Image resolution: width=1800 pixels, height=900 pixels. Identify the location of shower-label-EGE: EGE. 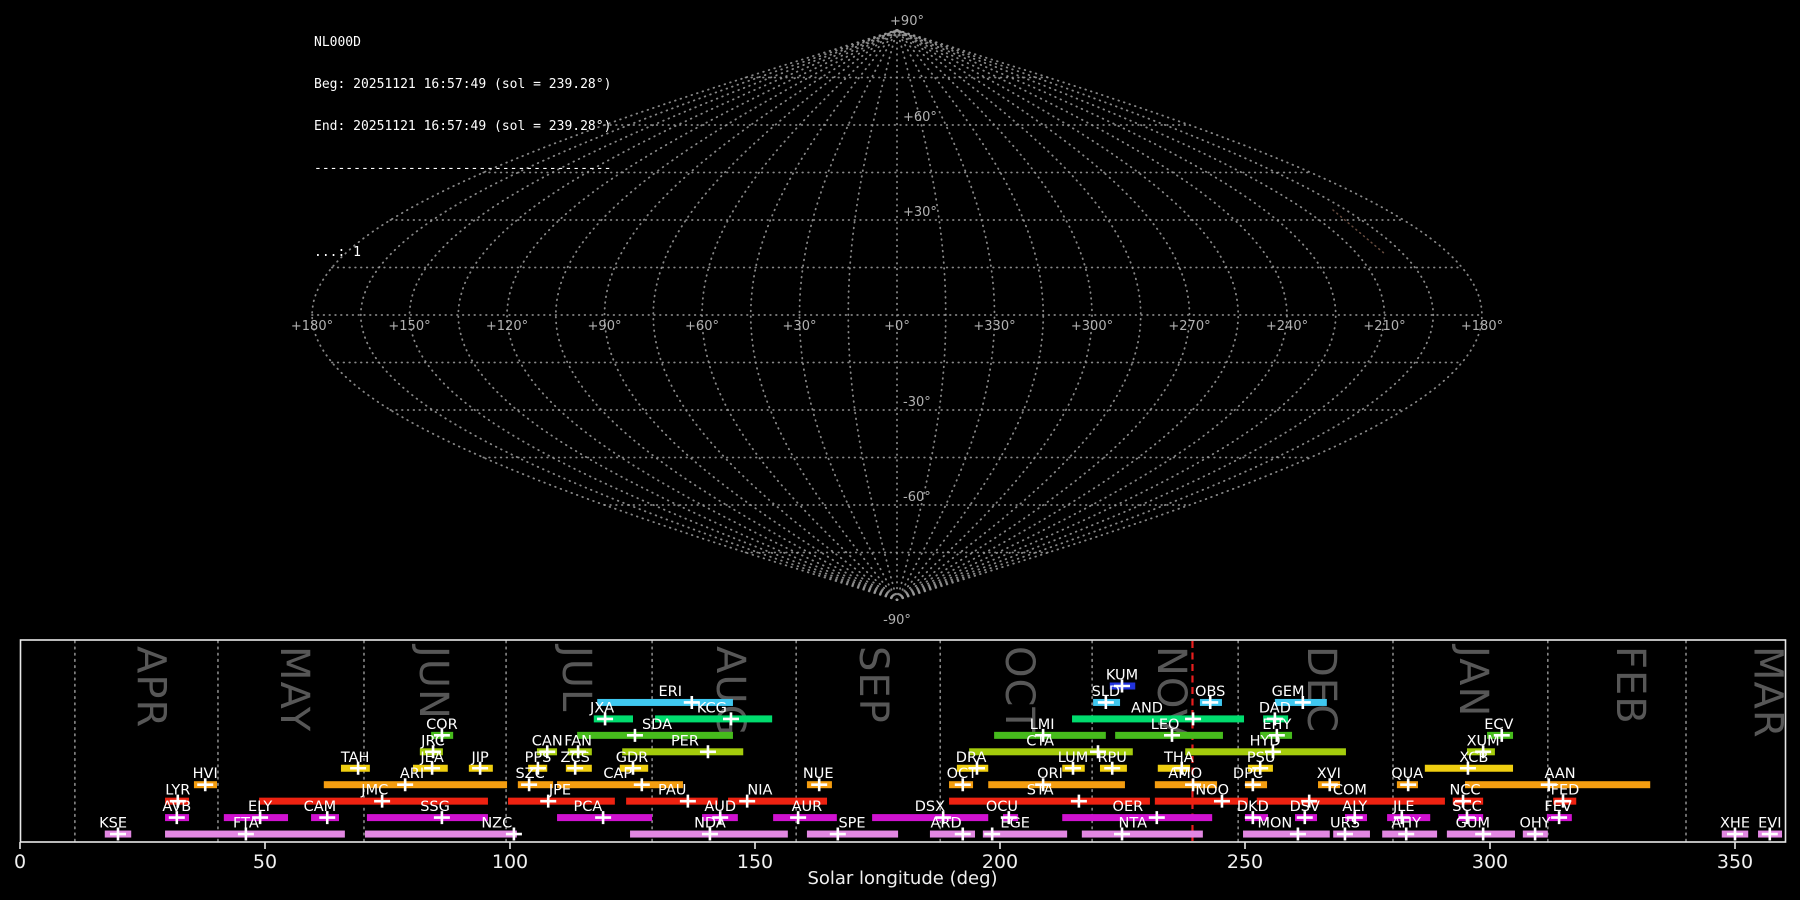
(1015, 824).